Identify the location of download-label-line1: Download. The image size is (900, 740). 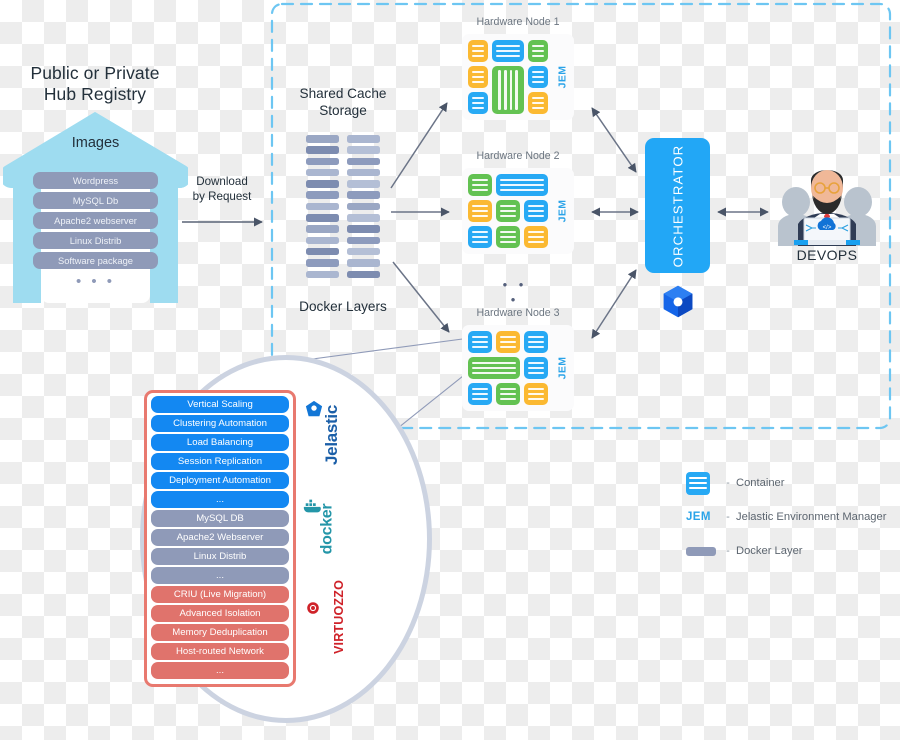
(222, 181).